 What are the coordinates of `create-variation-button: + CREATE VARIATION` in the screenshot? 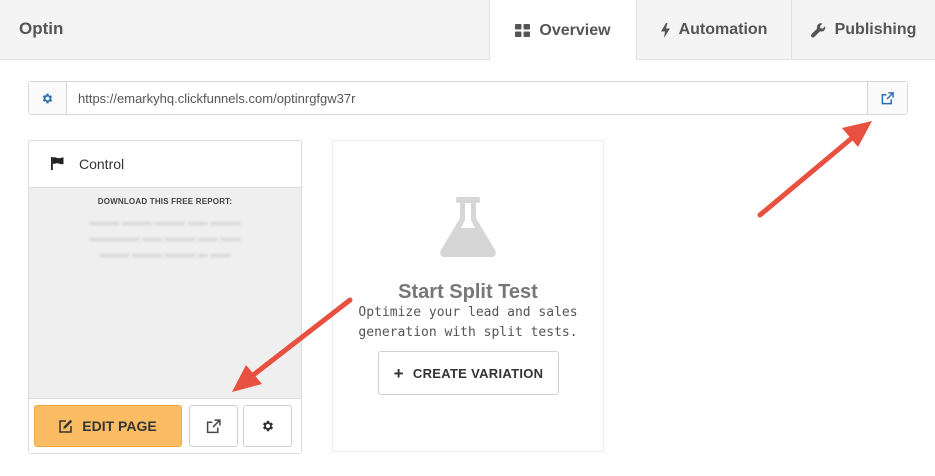 It's located at (468, 373).